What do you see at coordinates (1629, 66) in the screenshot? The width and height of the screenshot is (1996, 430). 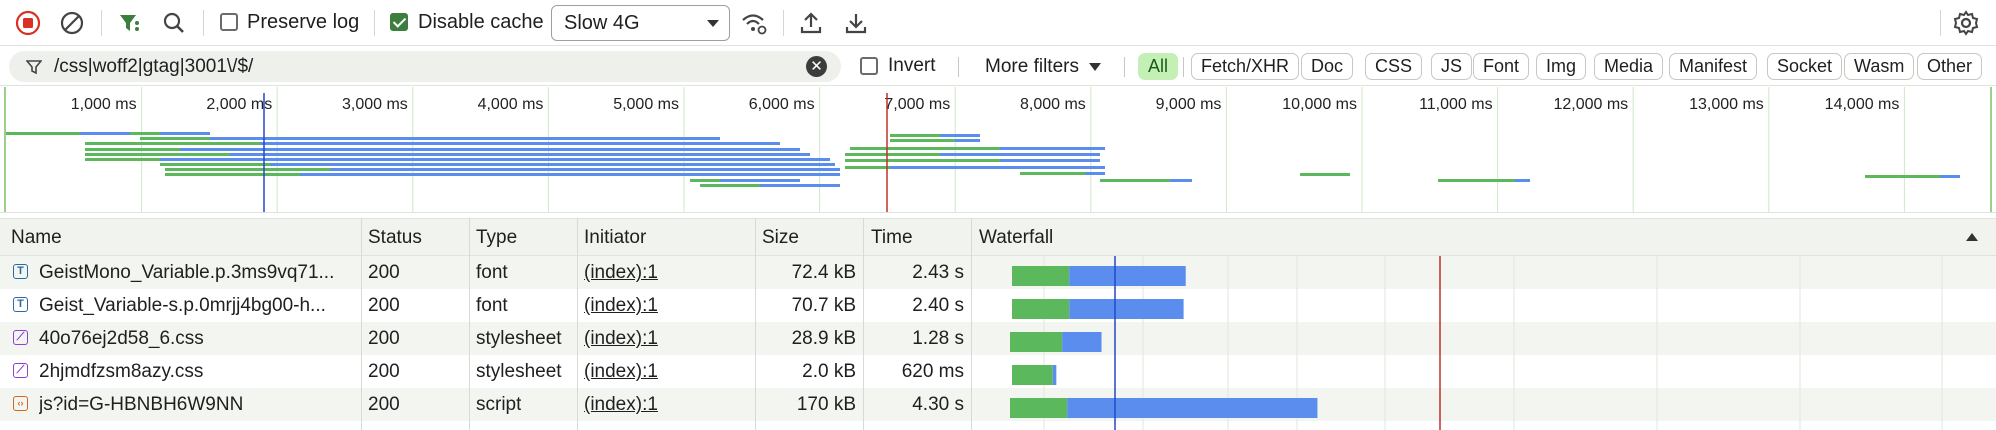 I see `type-chip-media: Media` at bounding box center [1629, 66].